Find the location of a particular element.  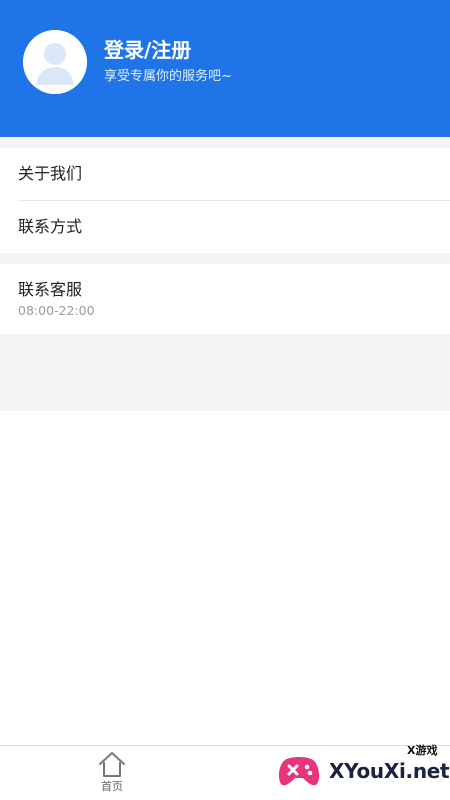

gamepad-icon is located at coordinates (299, 771).